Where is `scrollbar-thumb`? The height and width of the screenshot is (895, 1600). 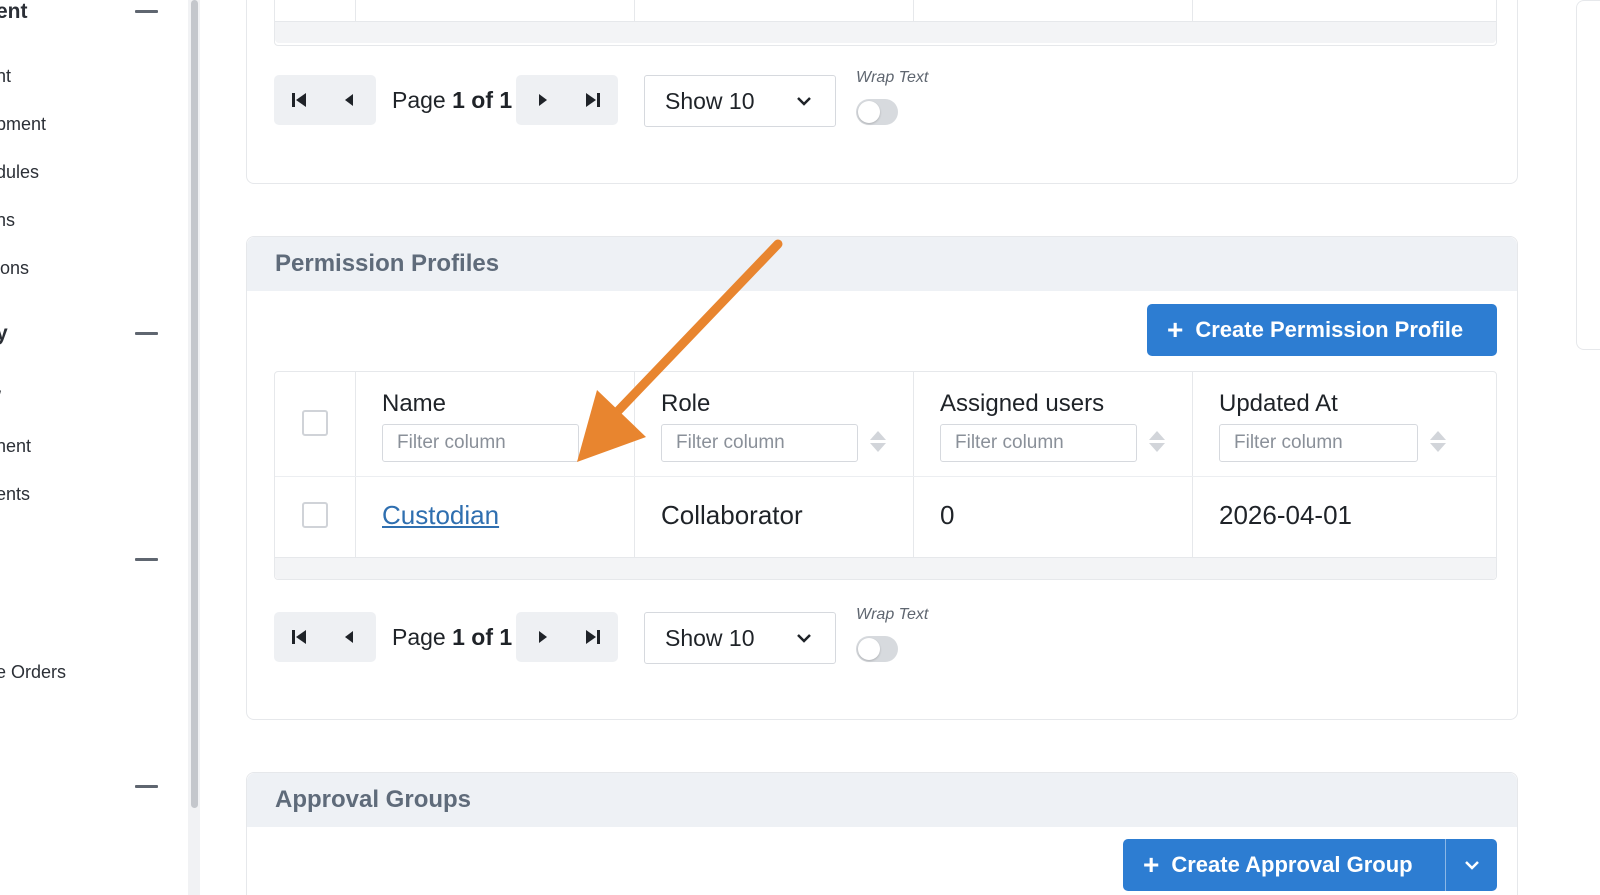 scrollbar-thumb is located at coordinates (194, 404).